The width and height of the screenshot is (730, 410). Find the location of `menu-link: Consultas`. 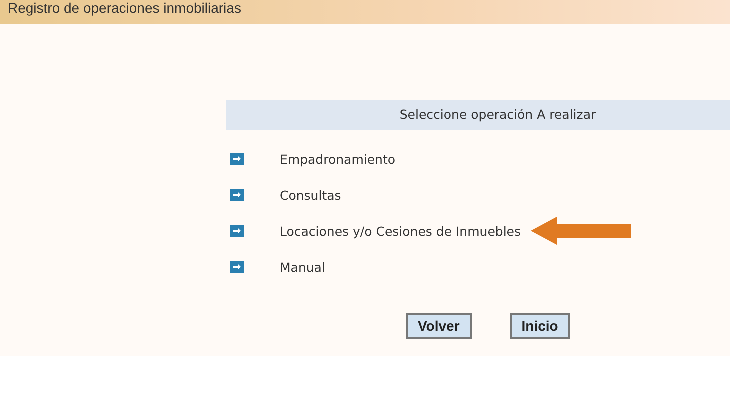

menu-link: Consultas is located at coordinates (311, 195).